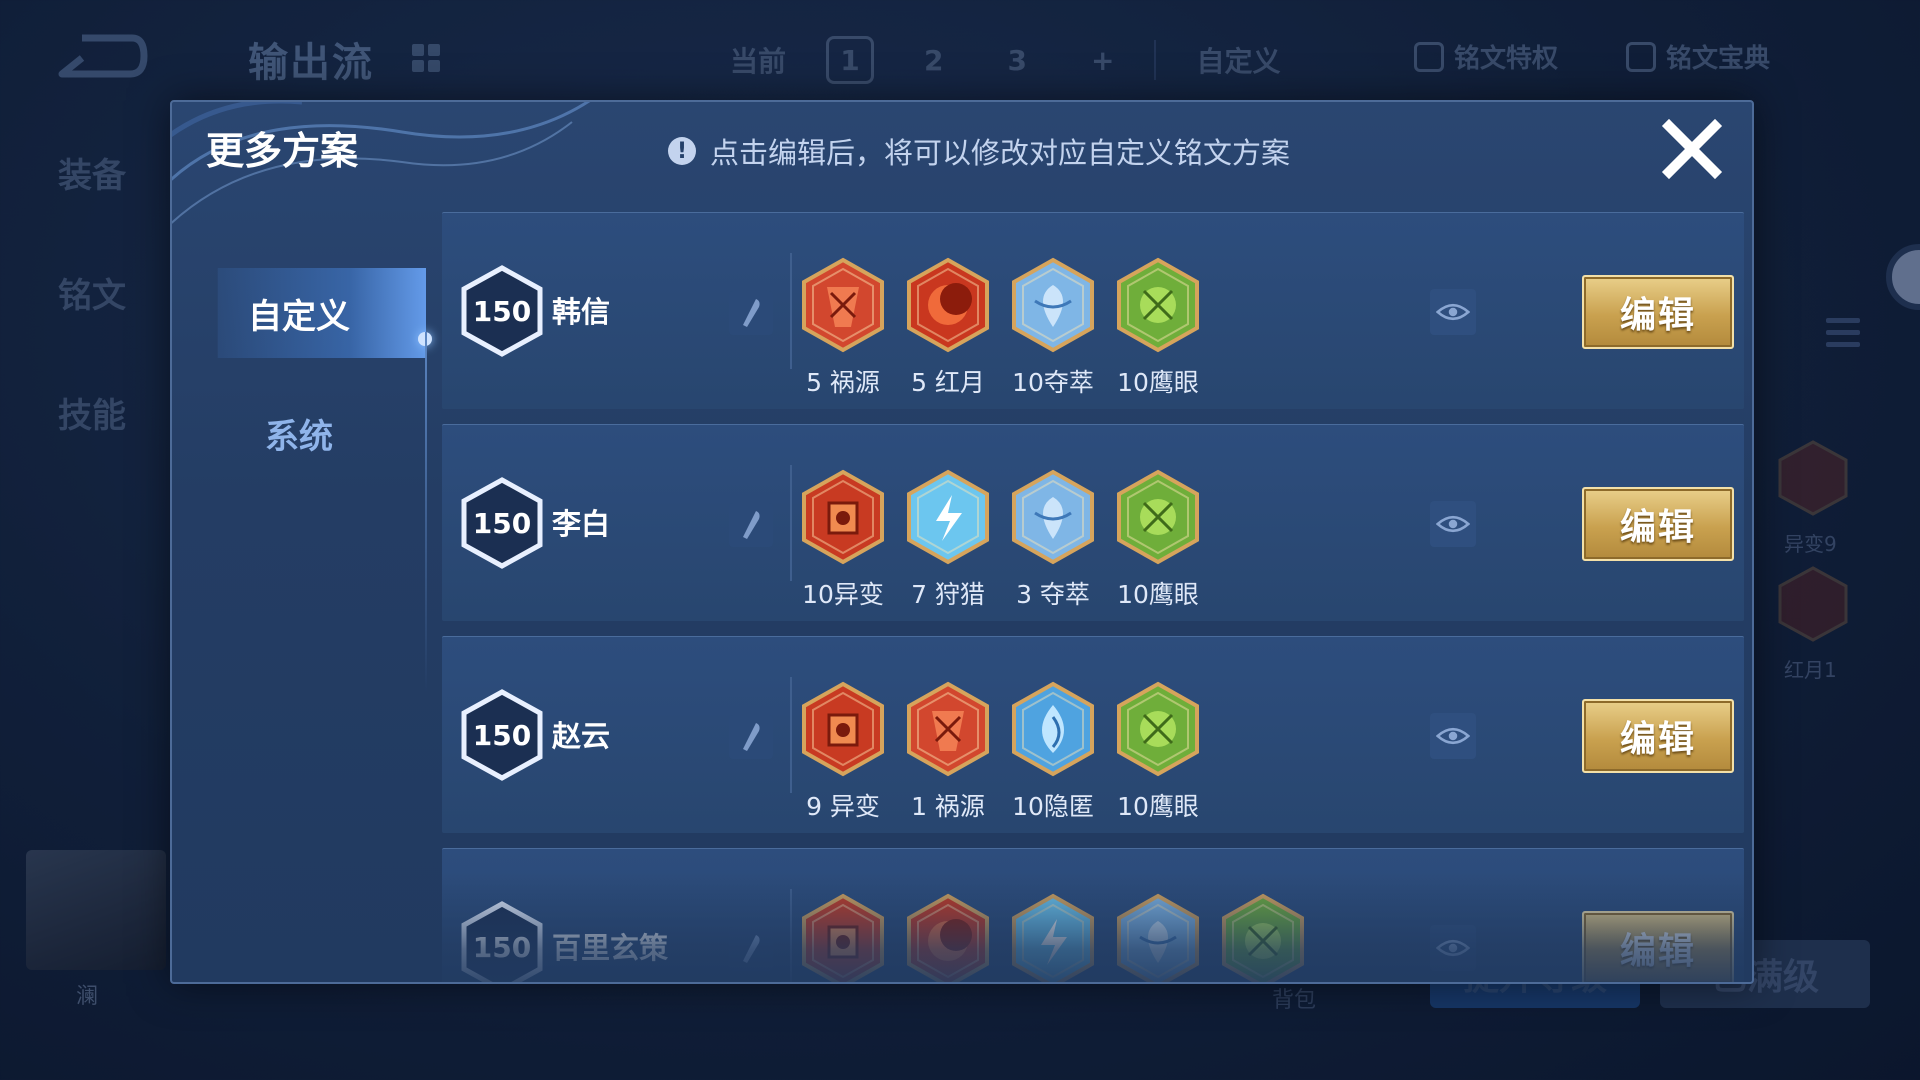 The image size is (1920, 1080). What do you see at coordinates (948, 594) in the screenshot?
I see `gem-count-label: 7 狩猎` at bounding box center [948, 594].